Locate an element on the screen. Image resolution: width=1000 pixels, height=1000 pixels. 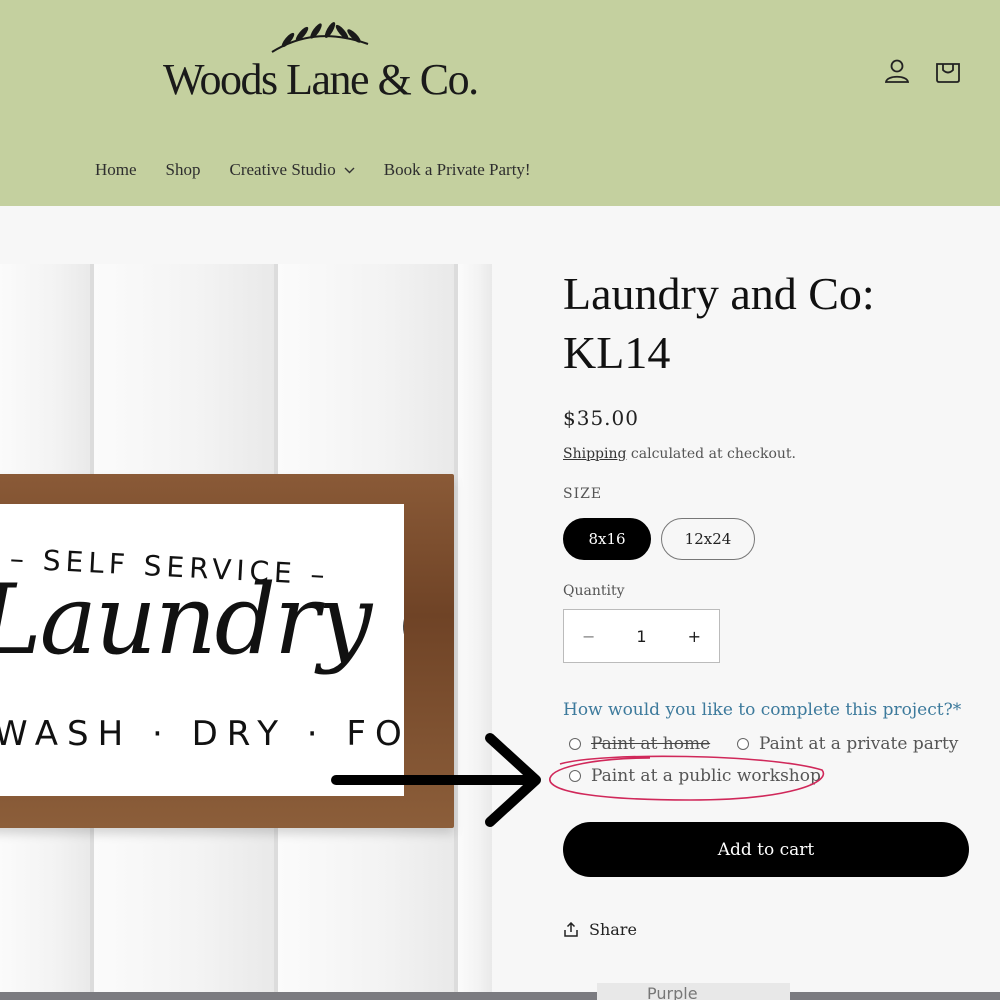
product-title-line2: KL14 is located at coordinates (617, 352).